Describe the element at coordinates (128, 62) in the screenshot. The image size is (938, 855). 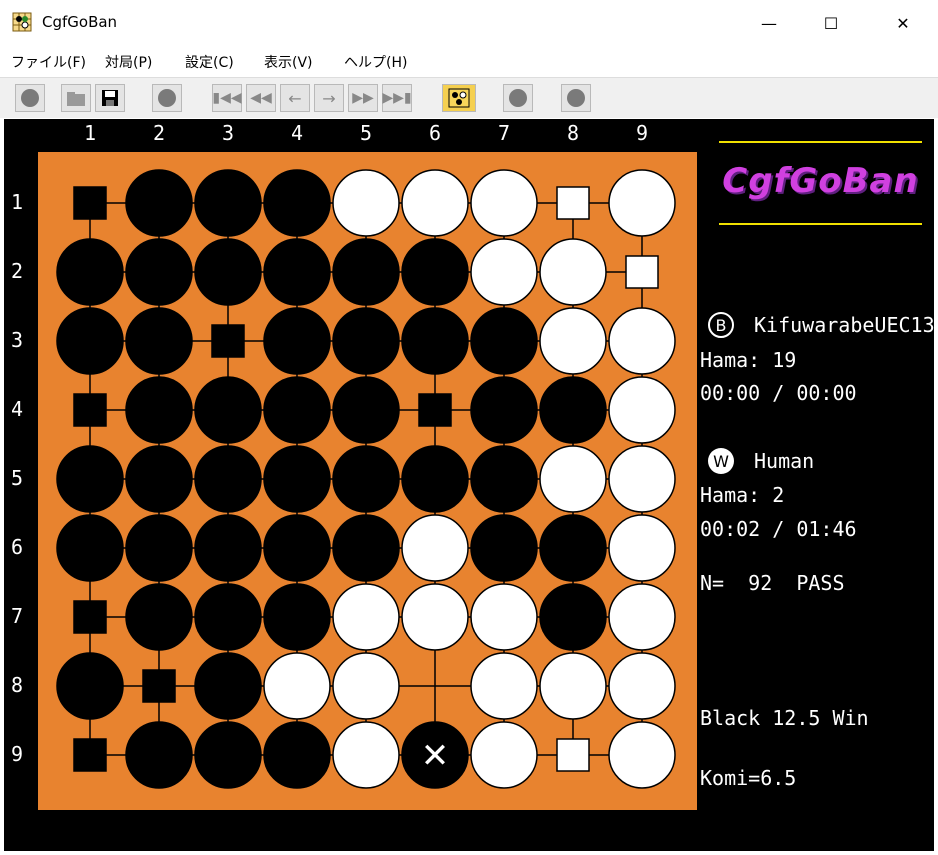
I see `menu-game: 対局(P)` at that location.